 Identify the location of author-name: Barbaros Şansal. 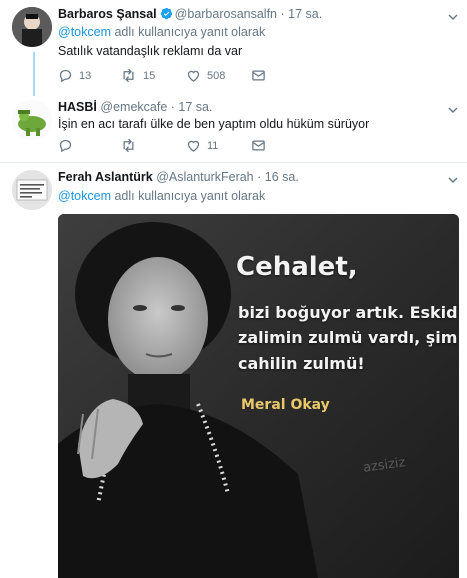
(107, 14).